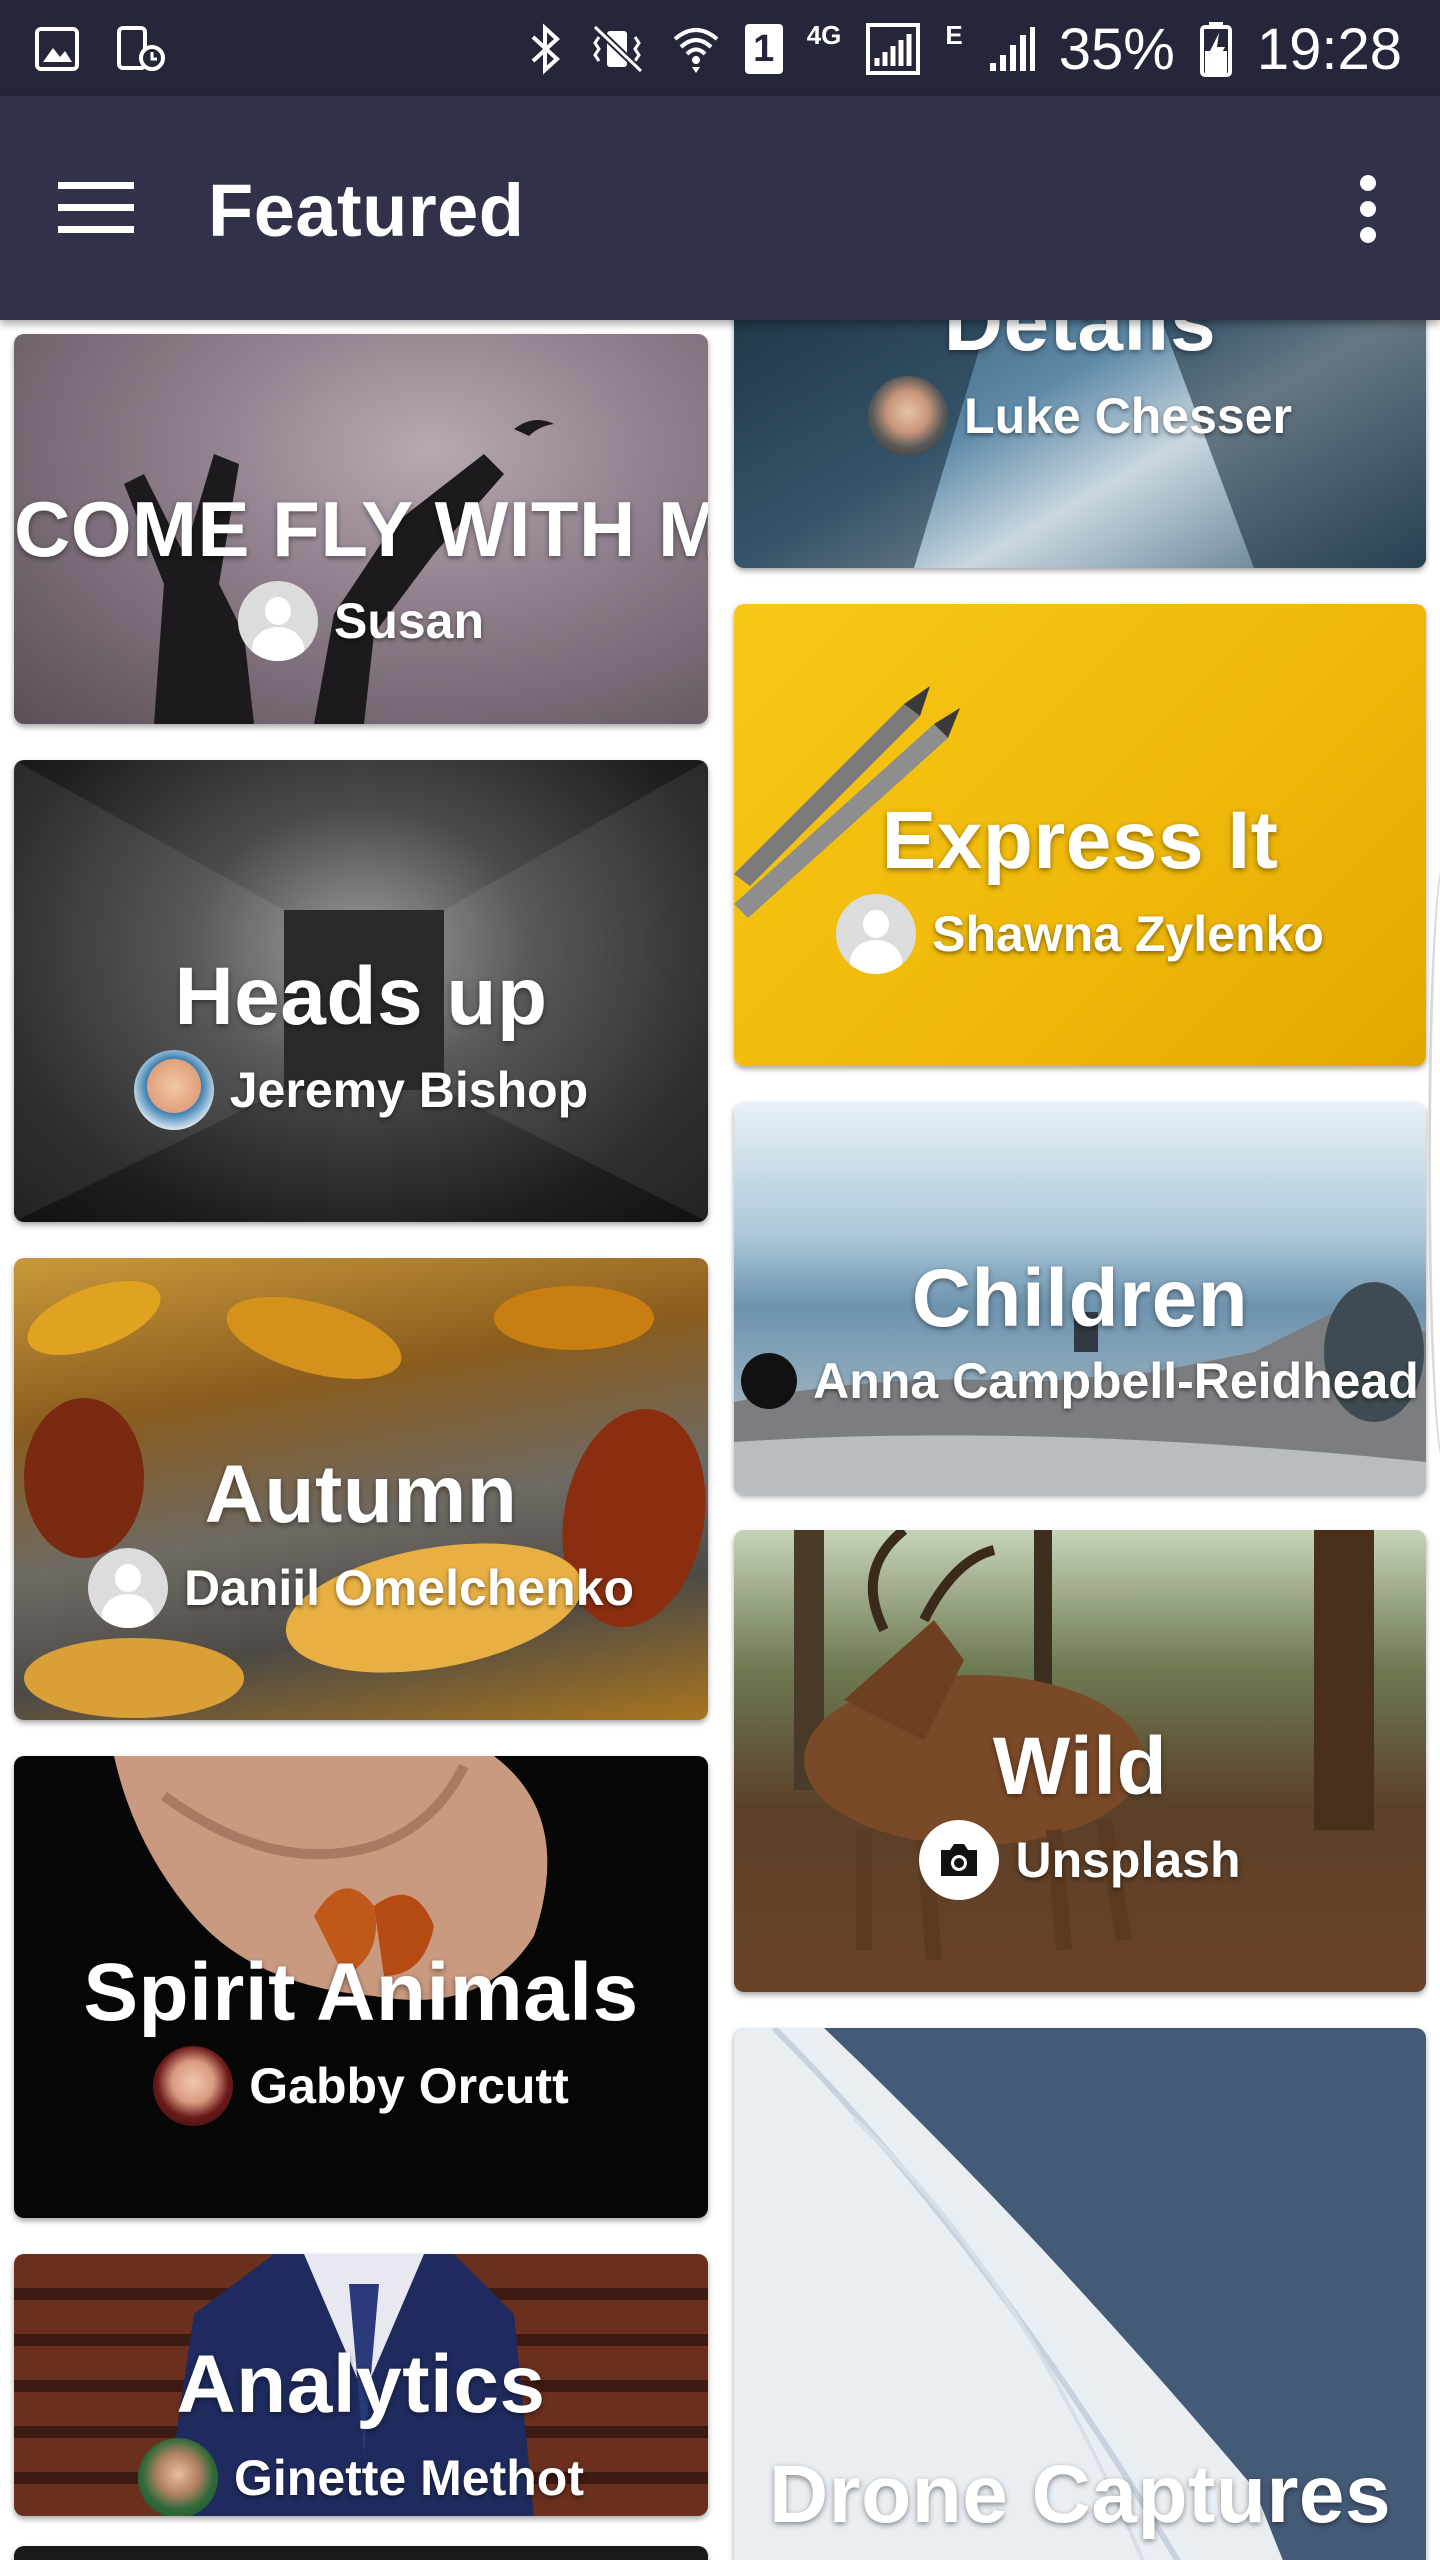  I want to click on card-title: Children, so click(1080, 1298).